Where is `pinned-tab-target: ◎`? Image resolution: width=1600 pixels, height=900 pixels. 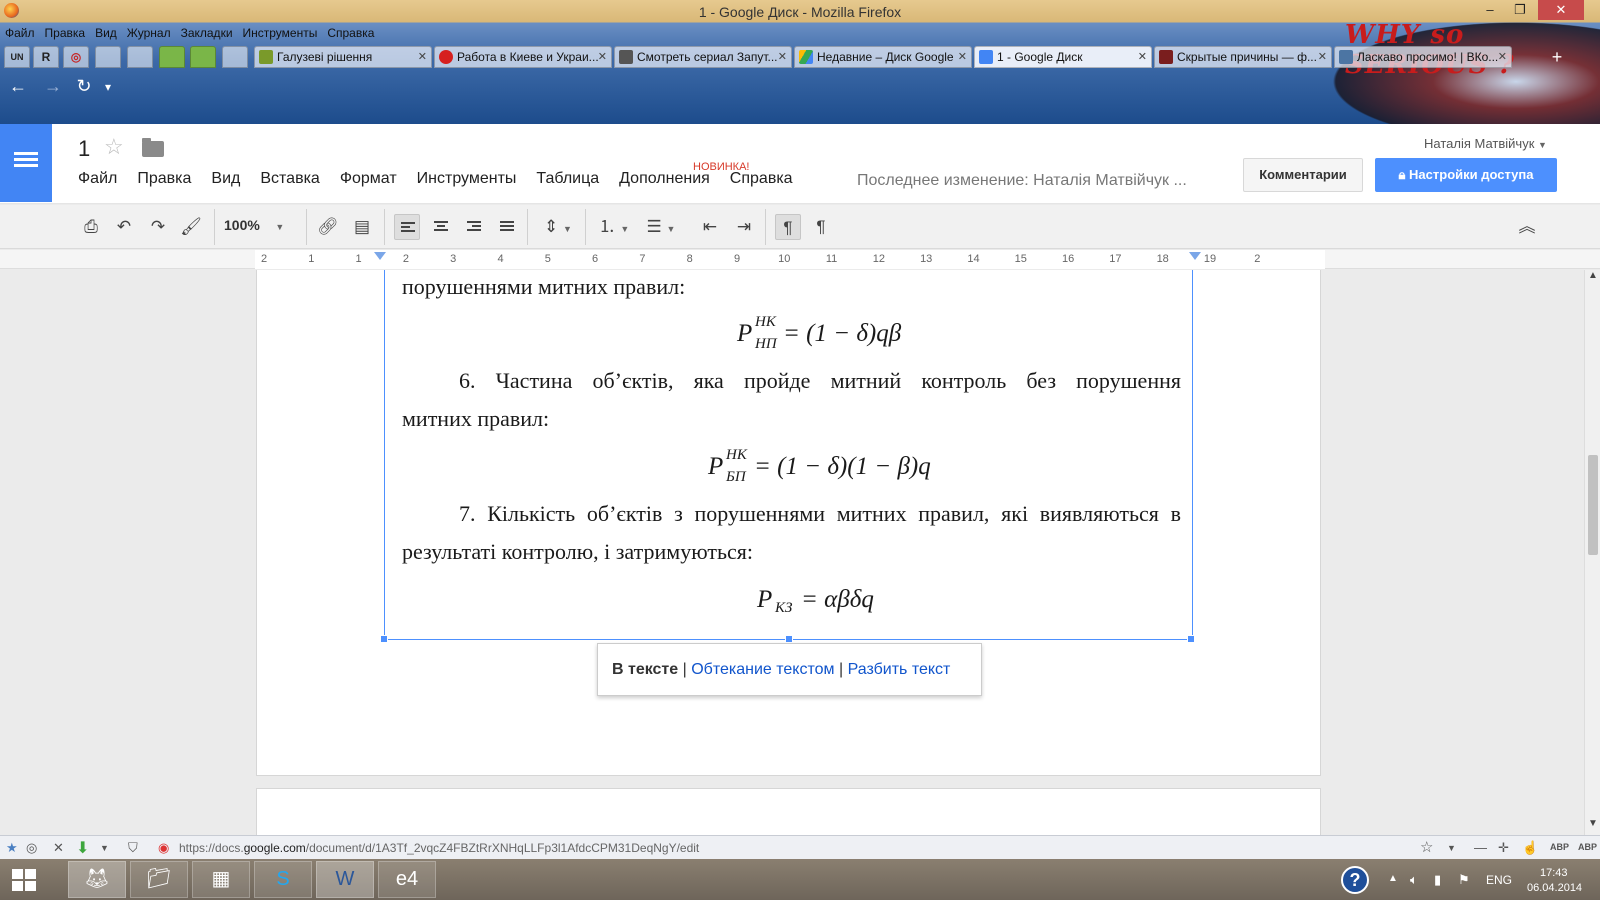 pinned-tab-target: ◎ is located at coordinates (76, 57).